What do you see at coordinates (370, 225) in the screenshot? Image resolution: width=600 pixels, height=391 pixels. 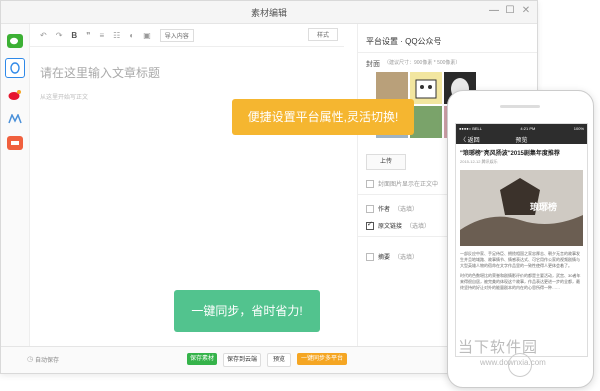 I see `original-link-checkbox` at bounding box center [370, 225].